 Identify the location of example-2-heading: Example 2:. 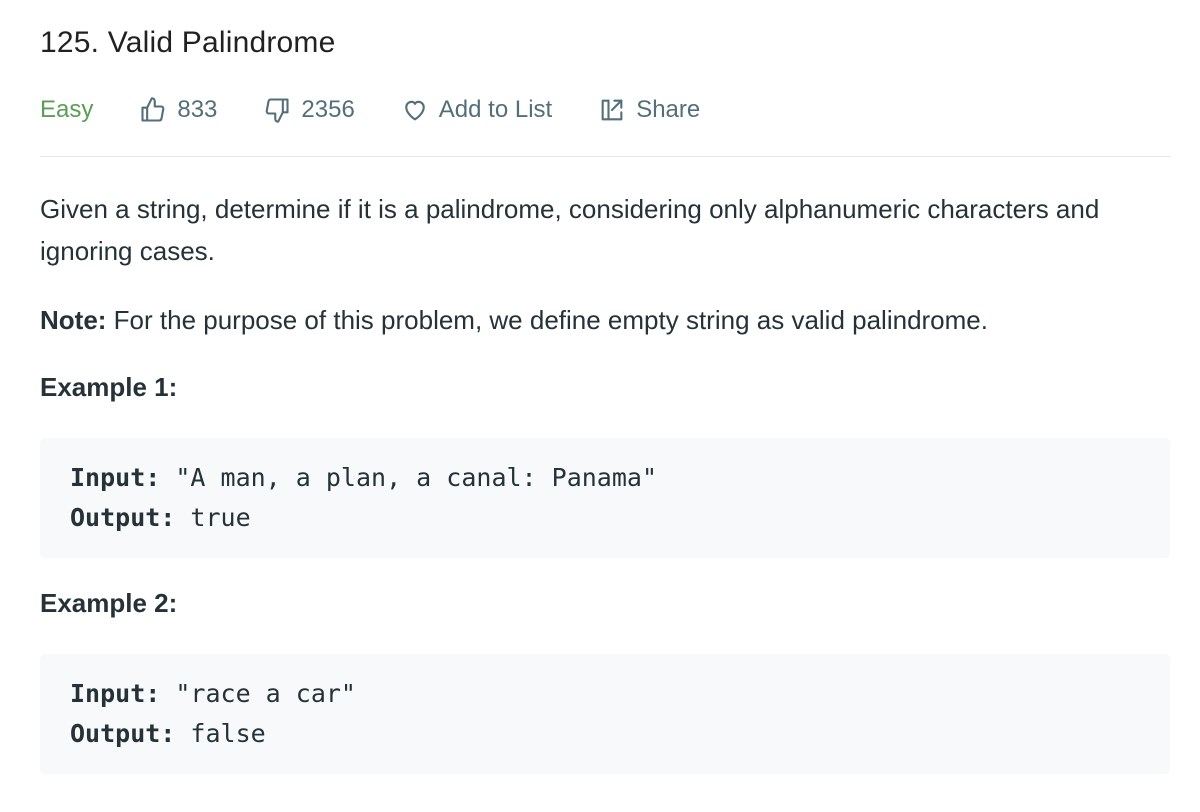
(109, 603).